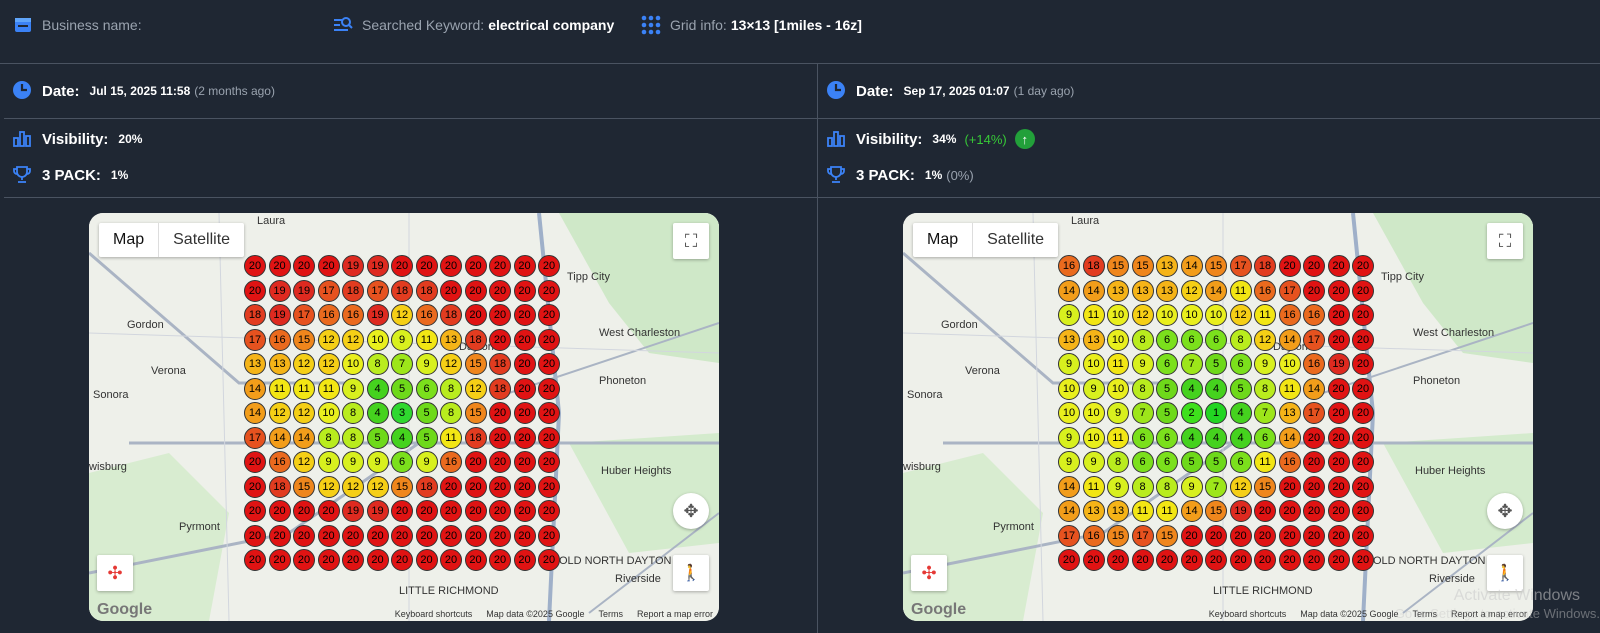 Image resolution: width=1600 pixels, height=633 pixels. I want to click on fullscreen-icon: ⛶, so click(1505, 241).